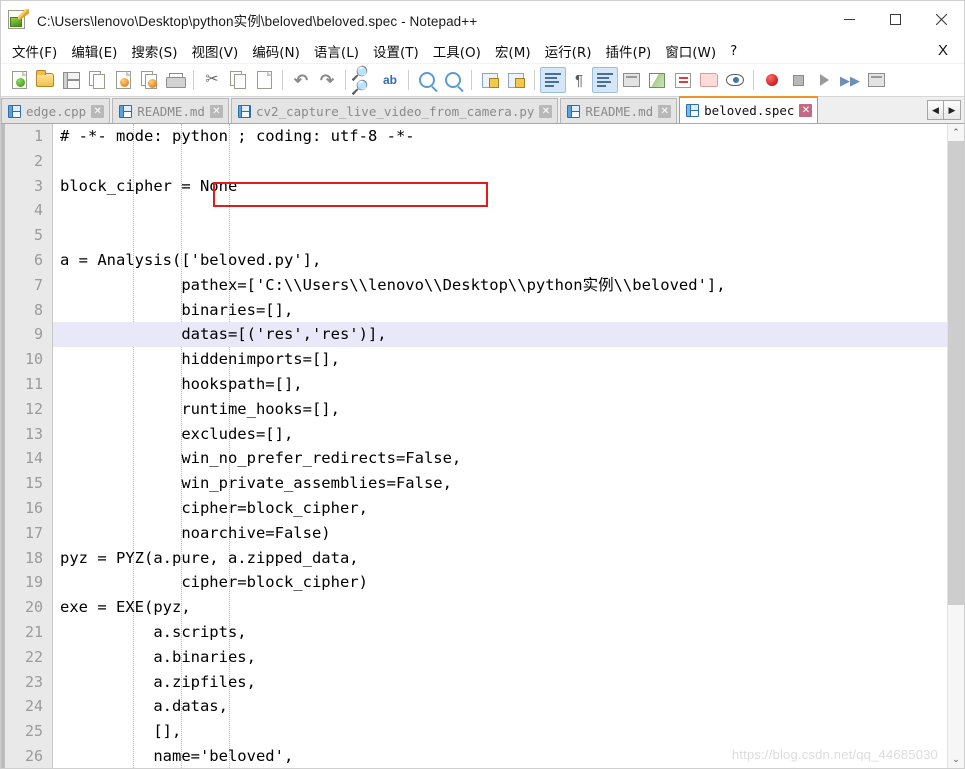 This screenshot has width=965, height=769. I want to click on scrollbar-thumb, so click(956, 373).